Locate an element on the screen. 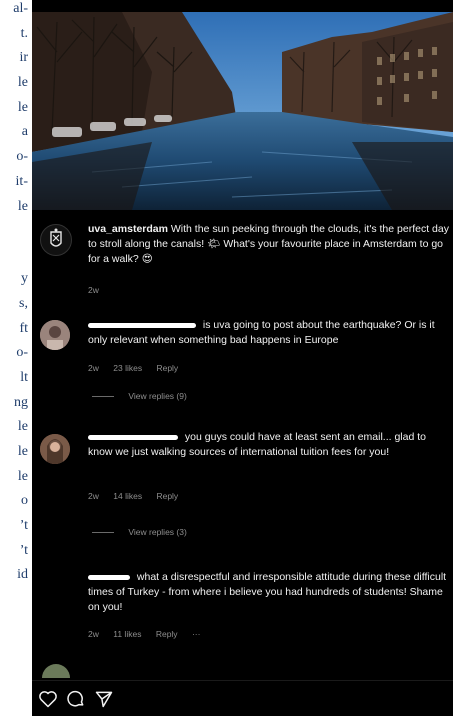 The height and width of the screenshot is (716, 453). caption-meta: 2w is located at coordinates (99, 290).